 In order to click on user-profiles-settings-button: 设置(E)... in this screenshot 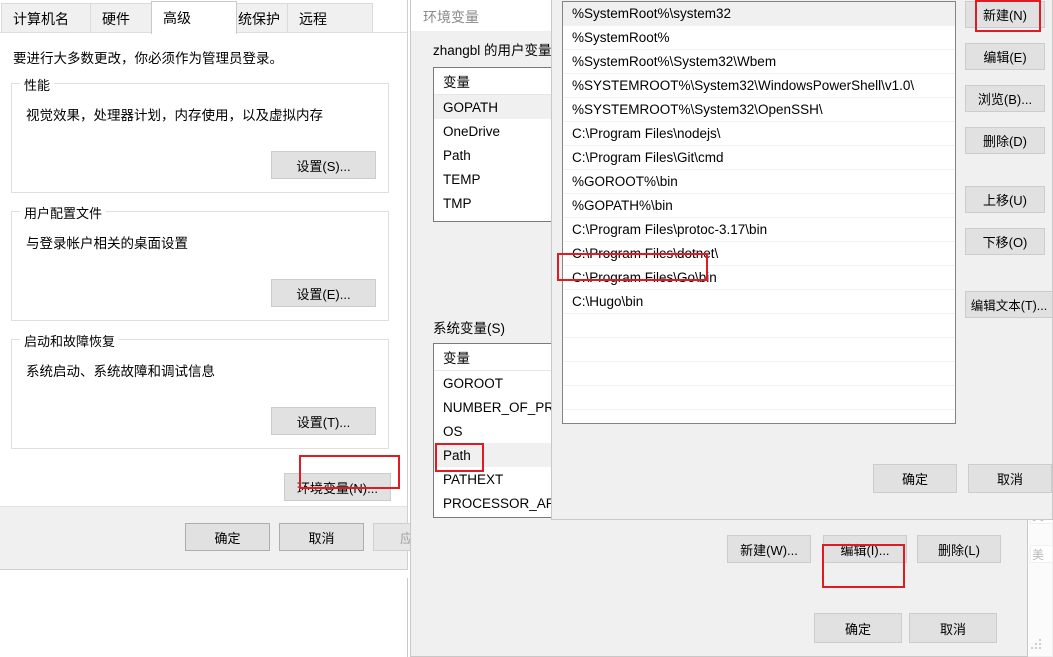, I will do `click(323, 293)`.